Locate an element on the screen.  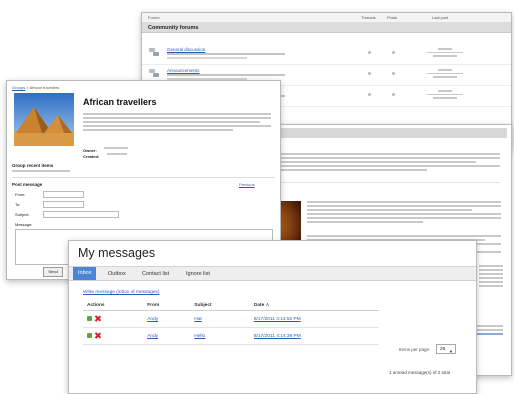
breadcrumb: Groups > African travellers is located at coordinates (36, 87).